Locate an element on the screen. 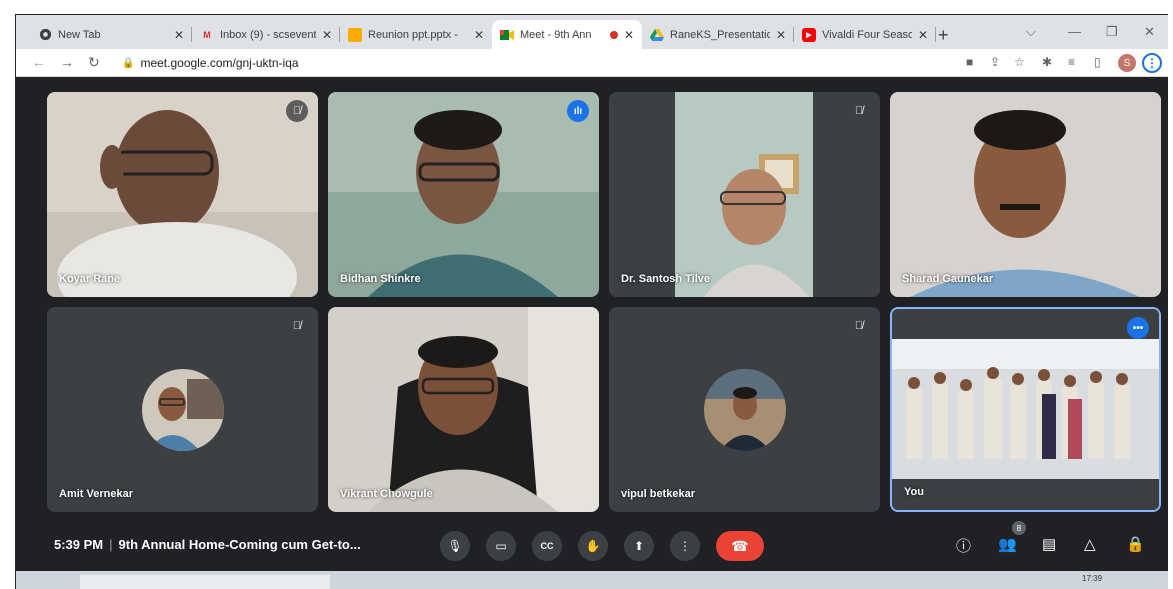 This screenshot has height=589, width=1173. end-call-button: ☎ is located at coordinates (740, 546).